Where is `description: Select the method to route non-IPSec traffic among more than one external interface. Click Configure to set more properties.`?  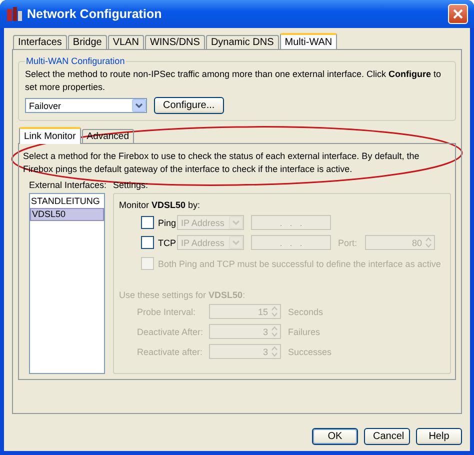 description: Select the method to route non-IPSec traffic among more than one external interface. Click Configure to set more properties. is located at coordinates (233, 81).